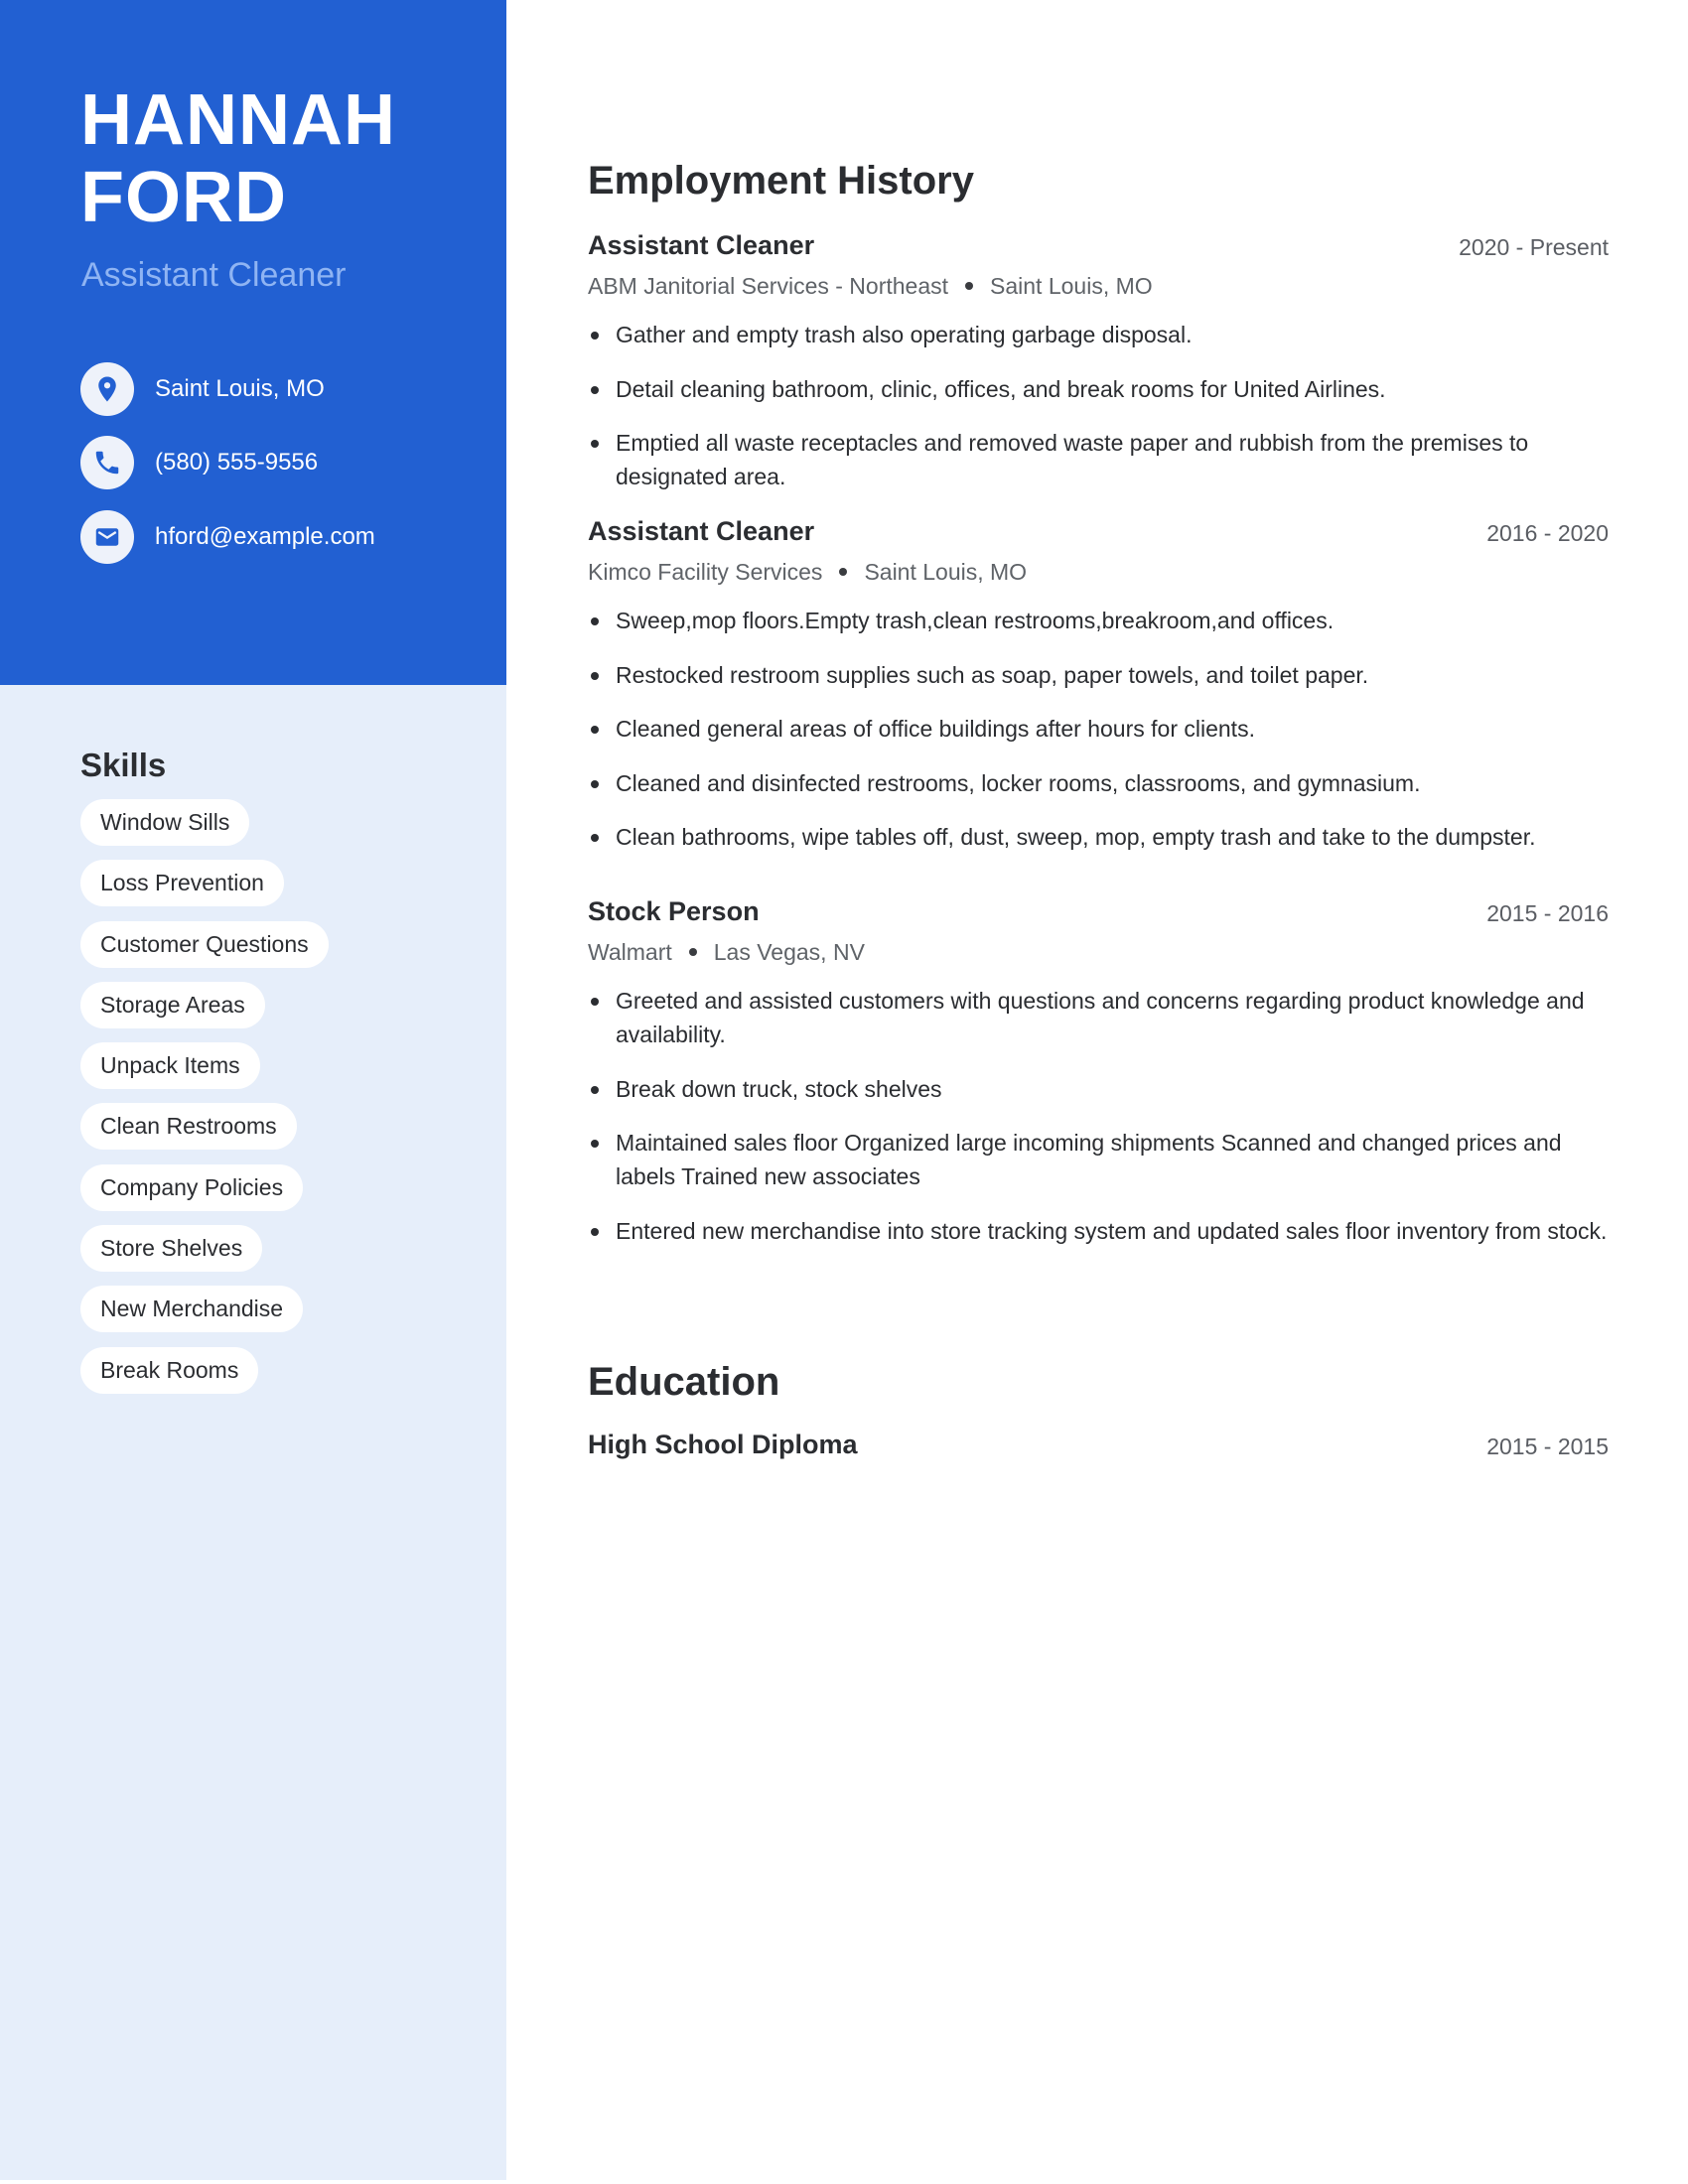 The image size is (1688, 2184). I want to click on skill-tag: Clean Restrooms, so click(188, 1127).